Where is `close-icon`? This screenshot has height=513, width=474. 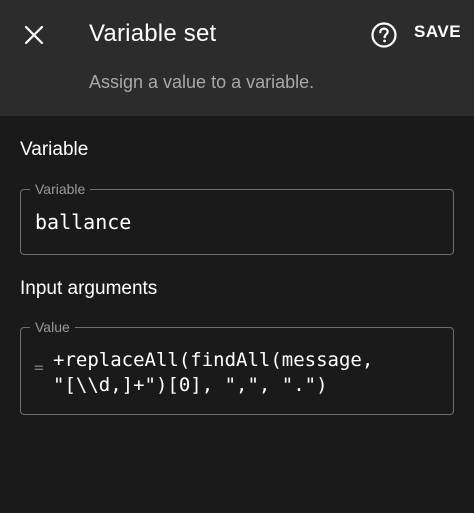
close-icon is located at coordinates (34, 35).